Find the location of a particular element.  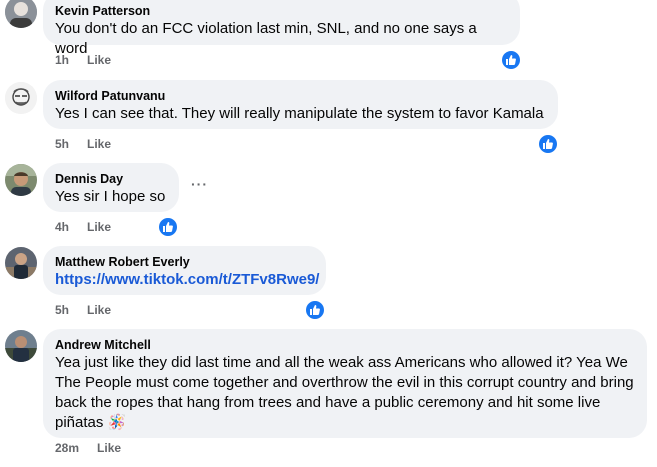

comment-author: Dennis Day is located at coordinates (111, 179).